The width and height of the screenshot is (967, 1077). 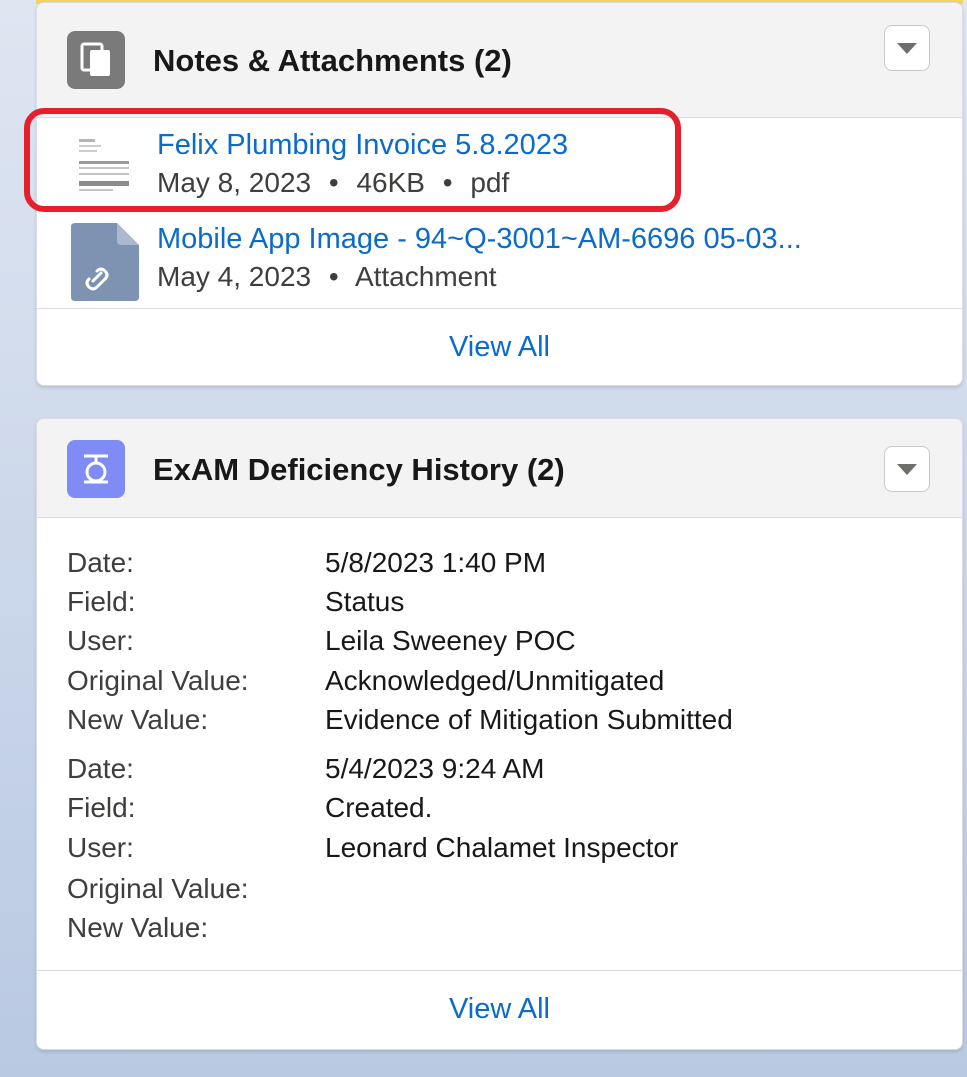 I want to click on history-card-header: ExAM Deficiency History (2), so click(x=499, y=468).